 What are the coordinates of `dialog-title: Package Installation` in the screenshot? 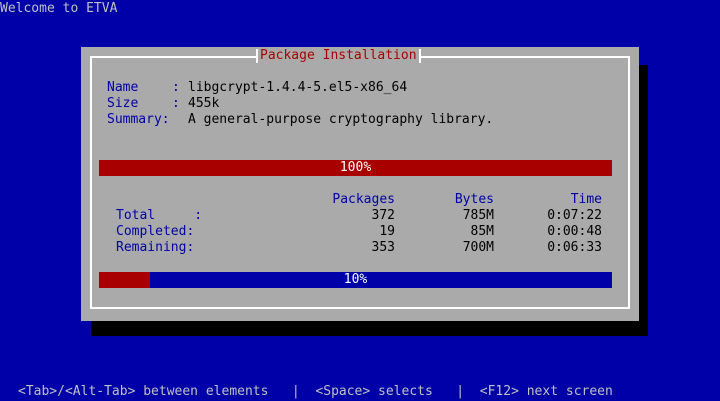 It's located at (338, 56).